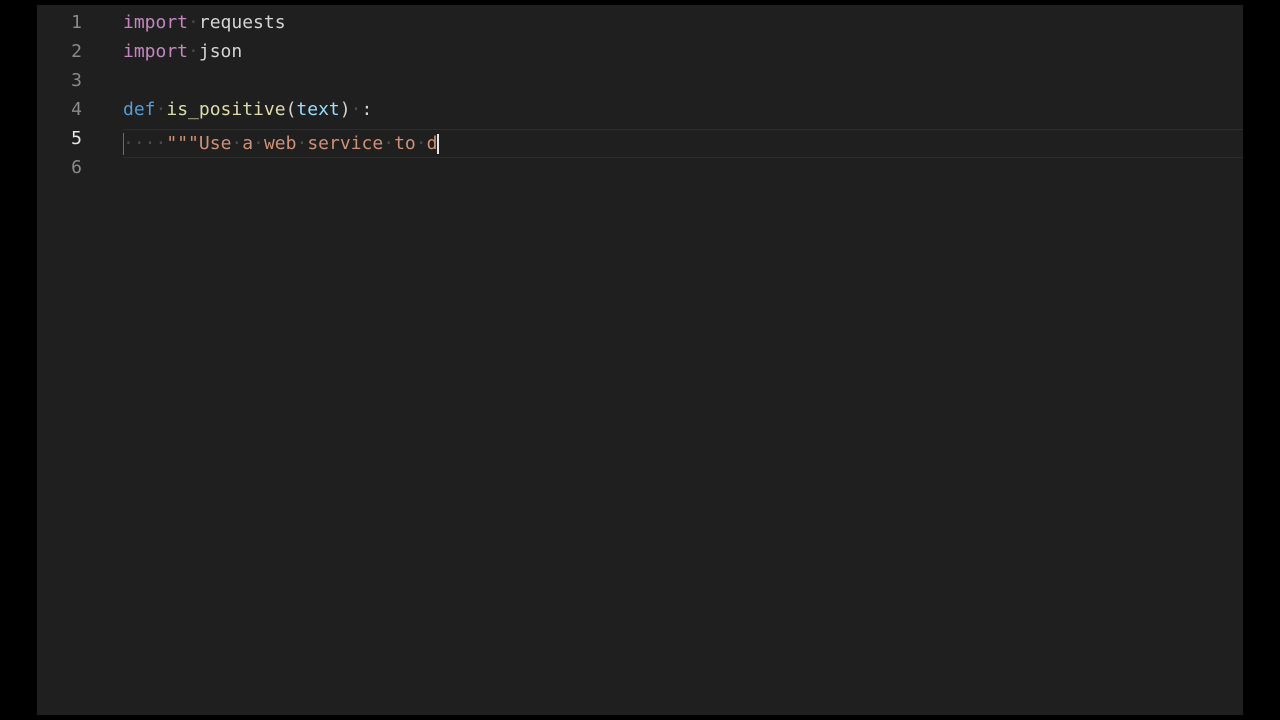 The image size is (1280, 720). What do you see at coordinates (683, 51) in the screenshot?
I see `code-line: import·json` at bounding box center [683, 51].